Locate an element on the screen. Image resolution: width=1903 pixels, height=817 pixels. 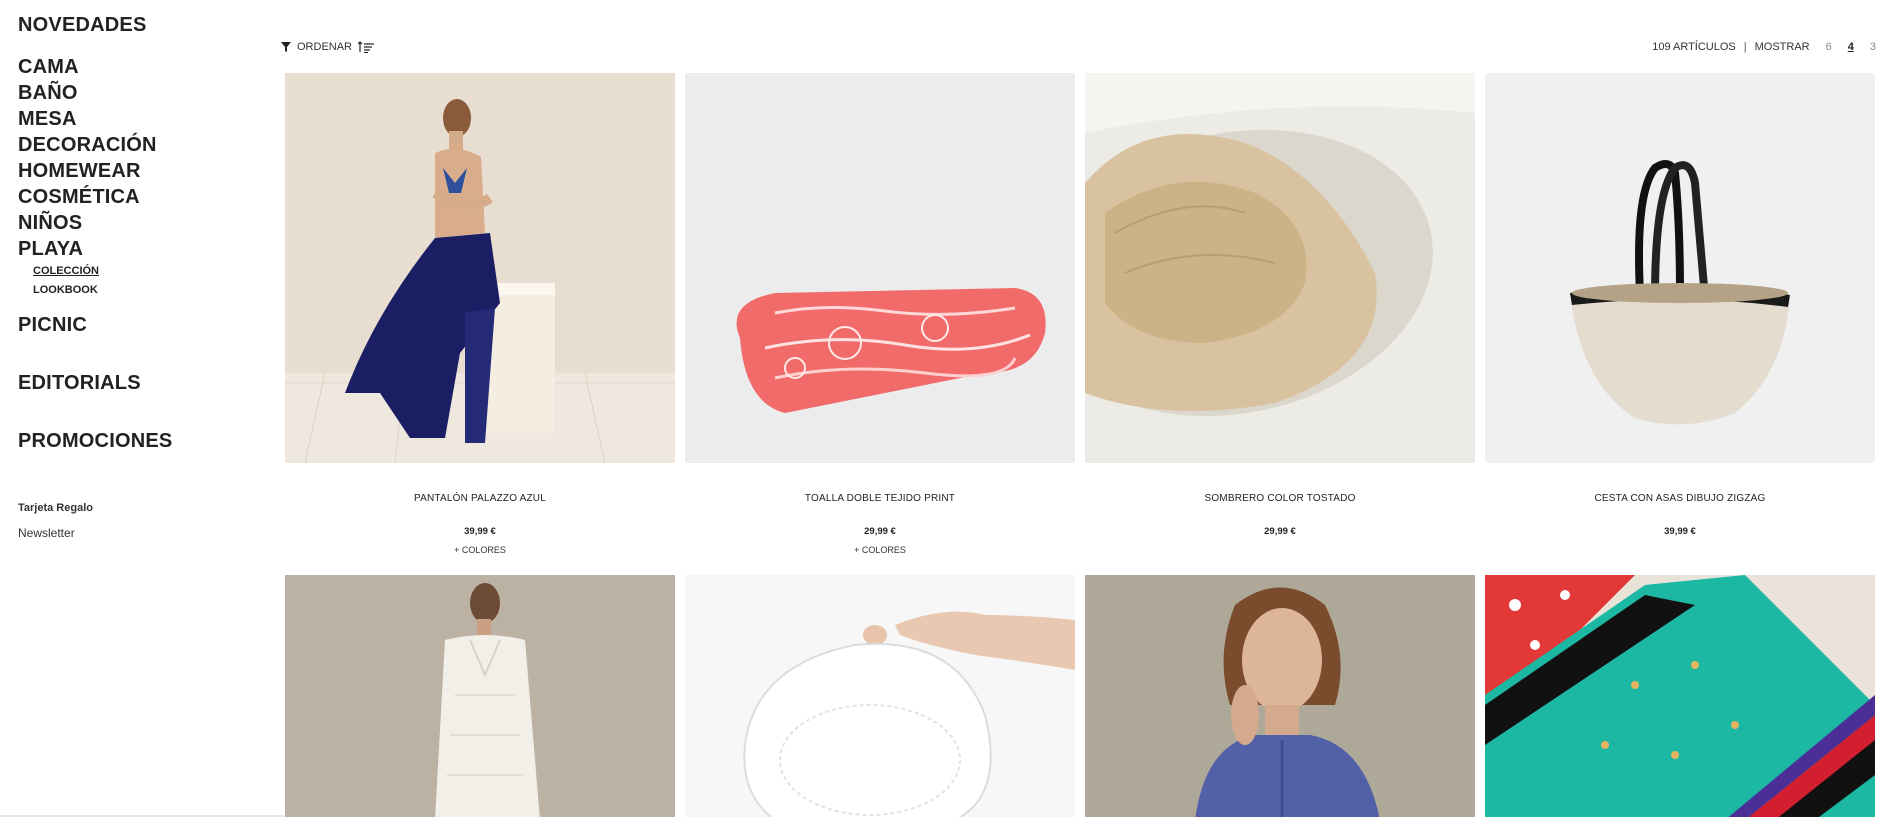
nav-playa-lookbook: LOOKBOOK is located at coordinates (140, 290).